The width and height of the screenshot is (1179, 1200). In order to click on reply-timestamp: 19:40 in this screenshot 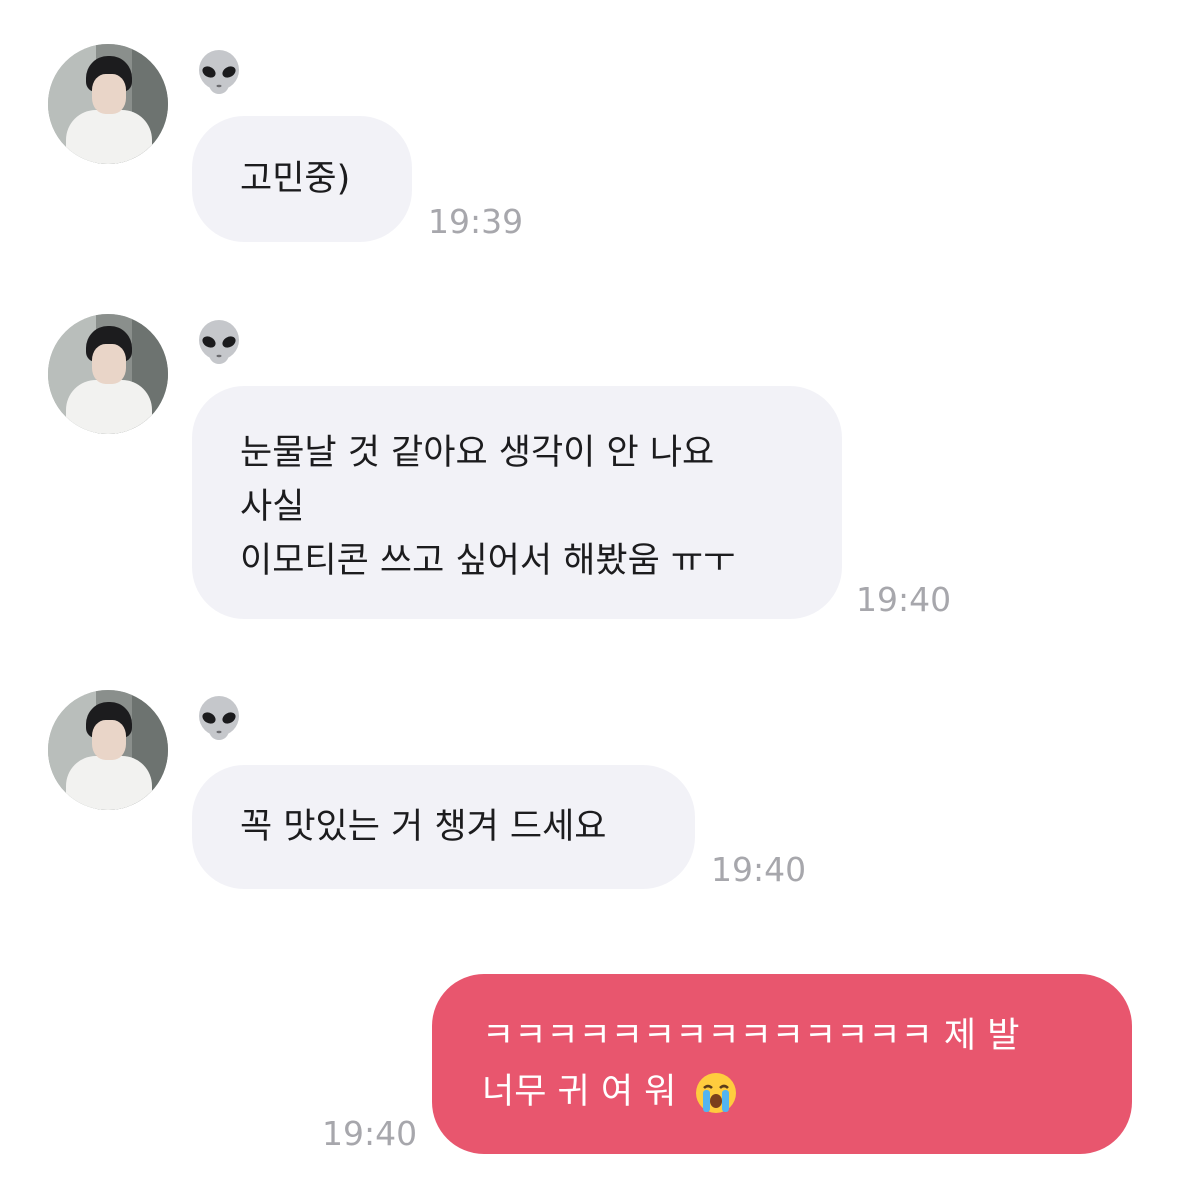, I will do `click(370, 1133)`.